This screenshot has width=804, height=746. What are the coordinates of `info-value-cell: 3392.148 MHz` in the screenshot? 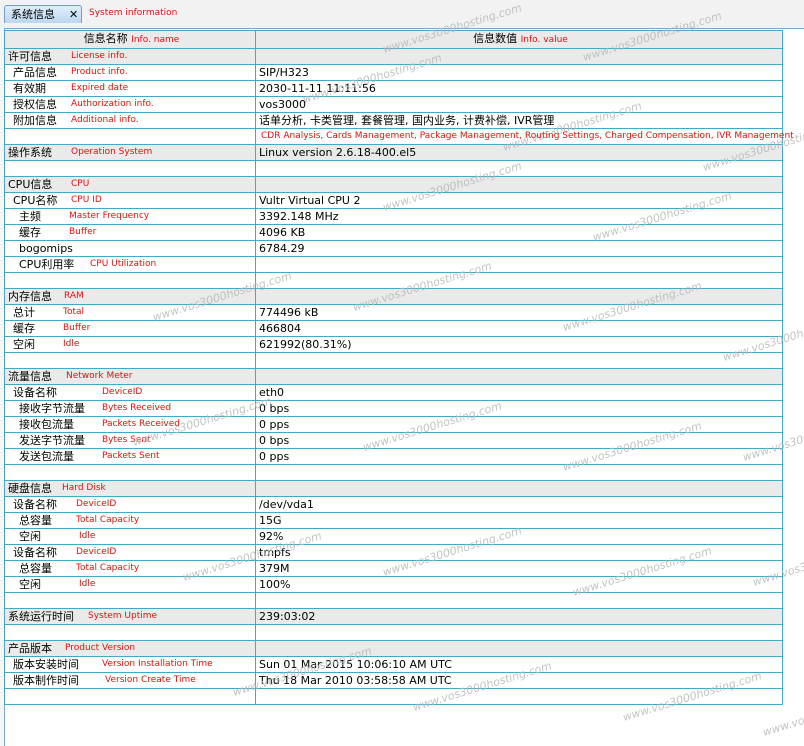 It's located at (519, 216).